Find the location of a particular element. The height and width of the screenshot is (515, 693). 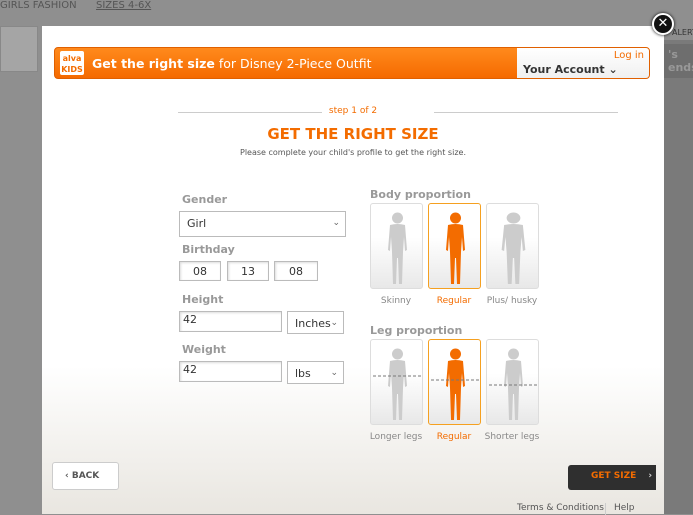

body-option-plus-husky is located at coordinates (512, 246).